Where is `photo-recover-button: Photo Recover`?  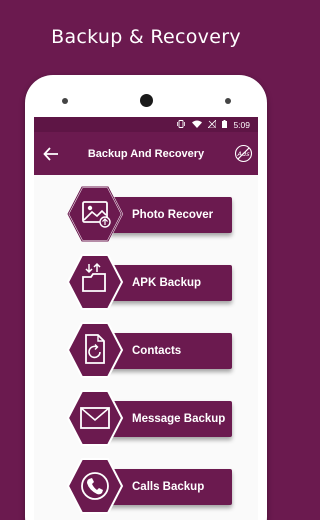 photo-recover-button: Photo Recover is located at coordinates (149, 213).